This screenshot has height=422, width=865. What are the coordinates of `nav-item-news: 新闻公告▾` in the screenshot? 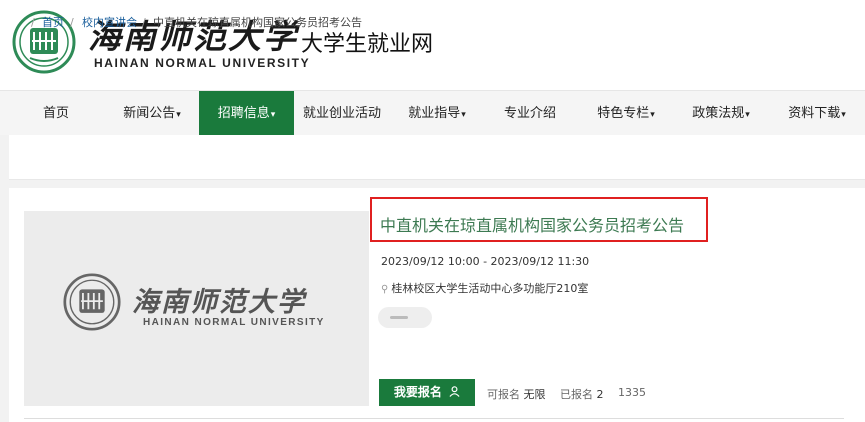 It's located at (152, 113).